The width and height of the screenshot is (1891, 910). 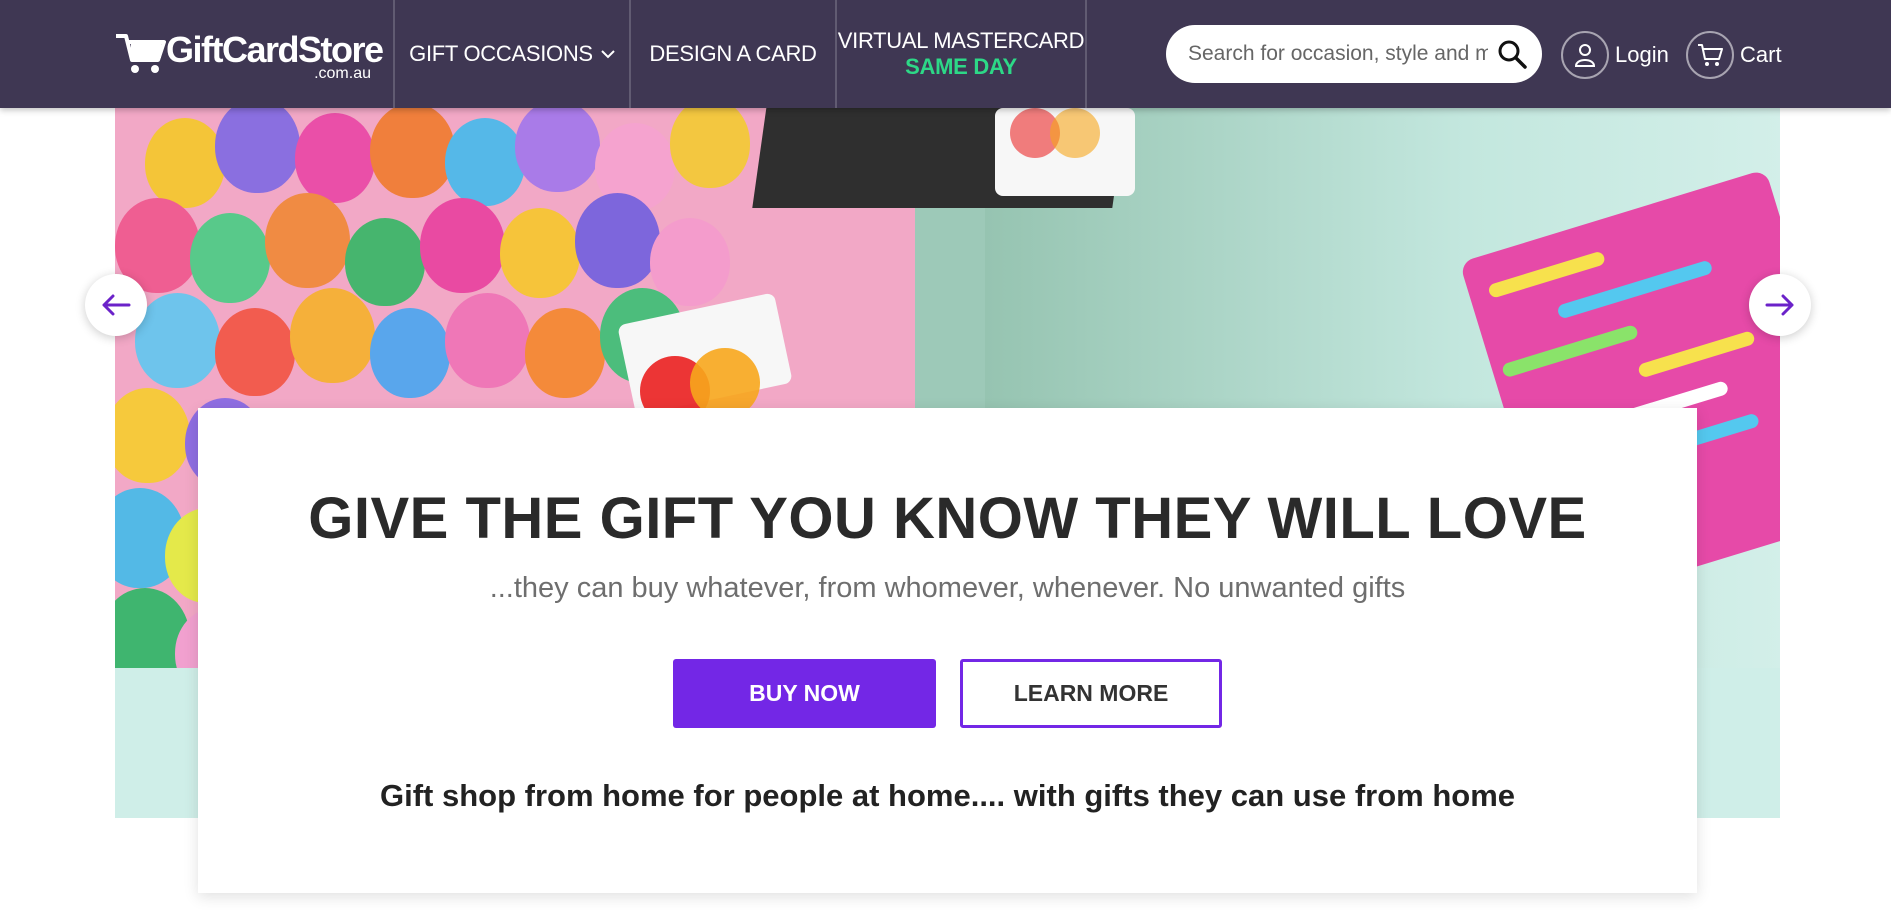 What do you see at coordinates (501, 53) in the screenshot?
I see `nav-gift-occasions-label: GIFT OCCASIONS` at bounding box center [501, 53].